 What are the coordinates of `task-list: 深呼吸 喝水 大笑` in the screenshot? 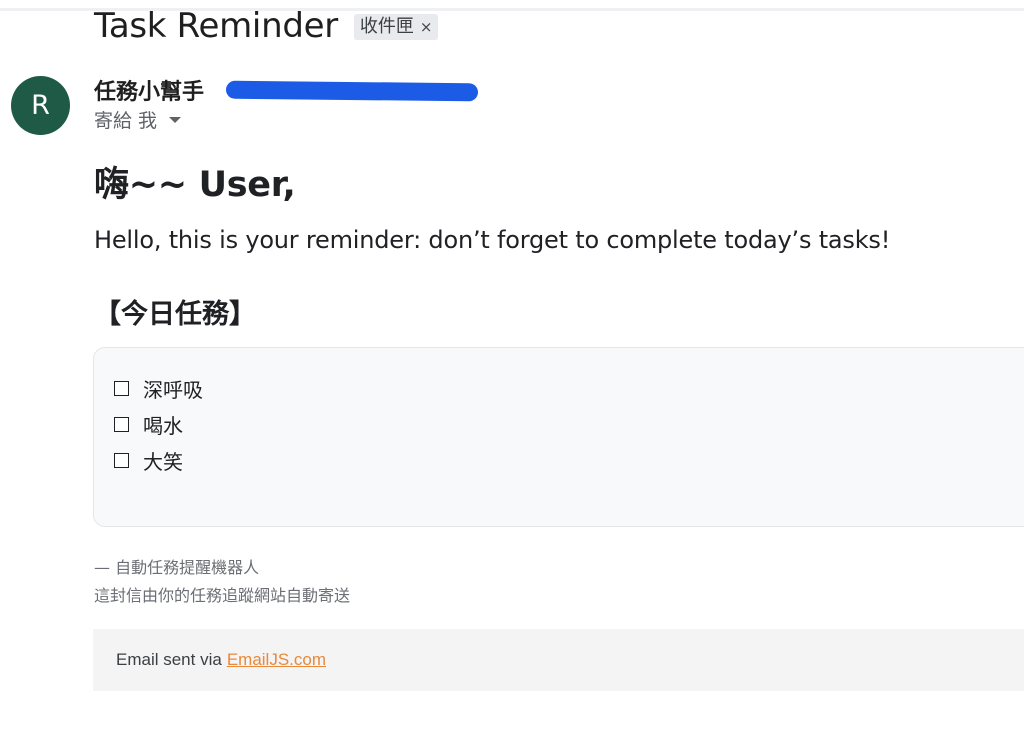 It's located at (158, 424).